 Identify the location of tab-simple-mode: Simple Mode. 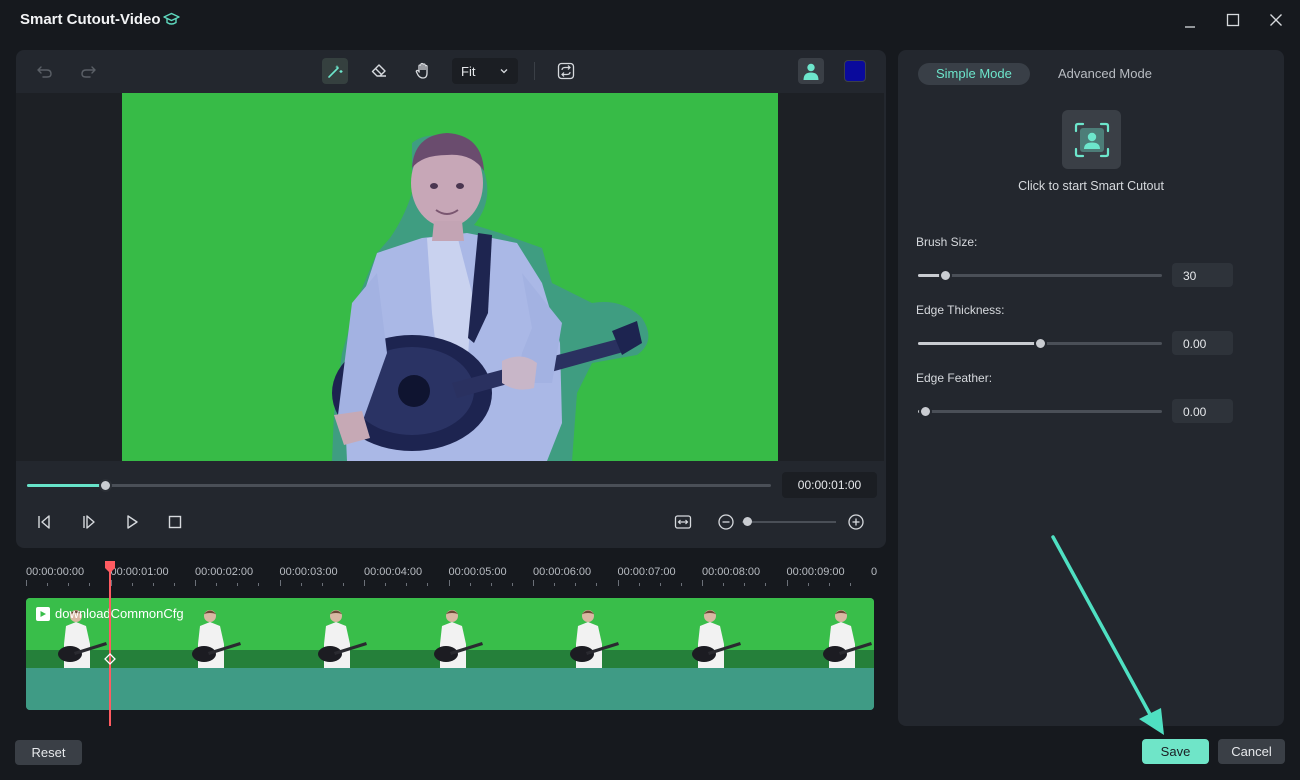
(974, 74).